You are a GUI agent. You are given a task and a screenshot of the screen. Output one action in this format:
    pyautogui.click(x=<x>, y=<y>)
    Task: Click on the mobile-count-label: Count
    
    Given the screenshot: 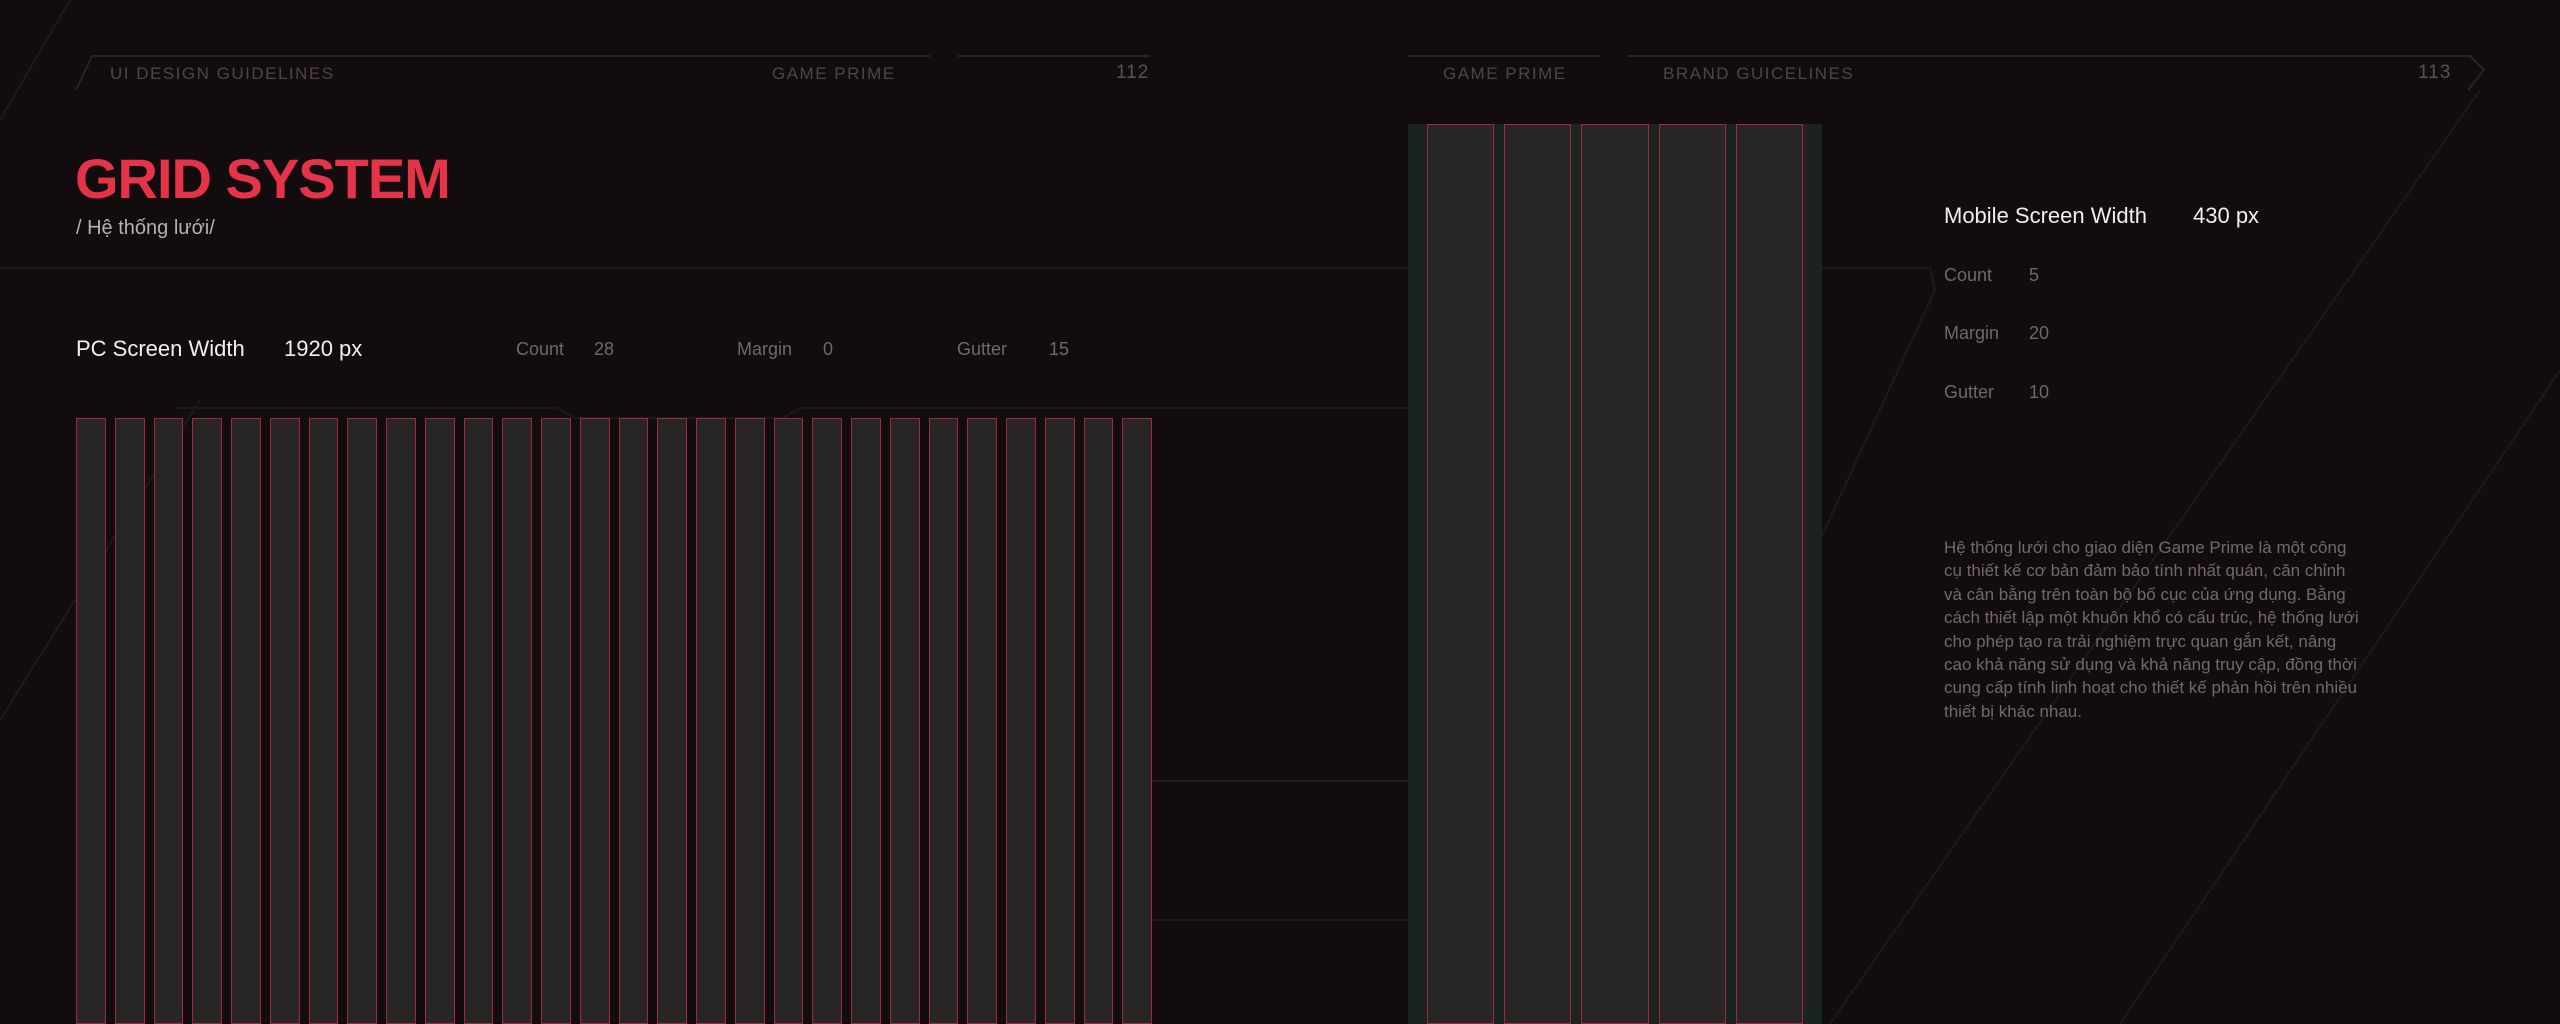 What is the action you would take?
    pyautogui.click(x=1968, y=275)
    